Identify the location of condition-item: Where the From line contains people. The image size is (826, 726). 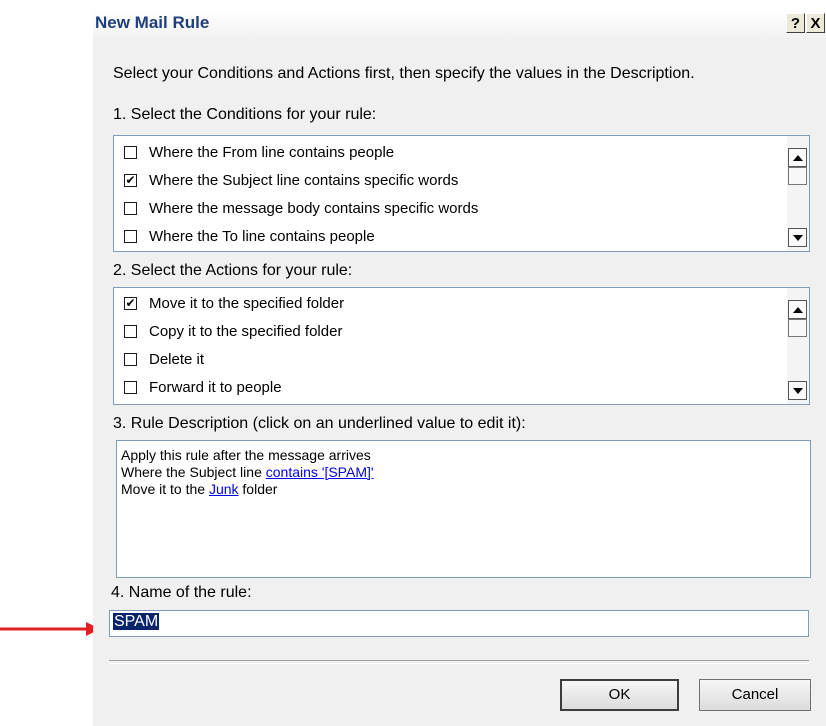
(259, 152).